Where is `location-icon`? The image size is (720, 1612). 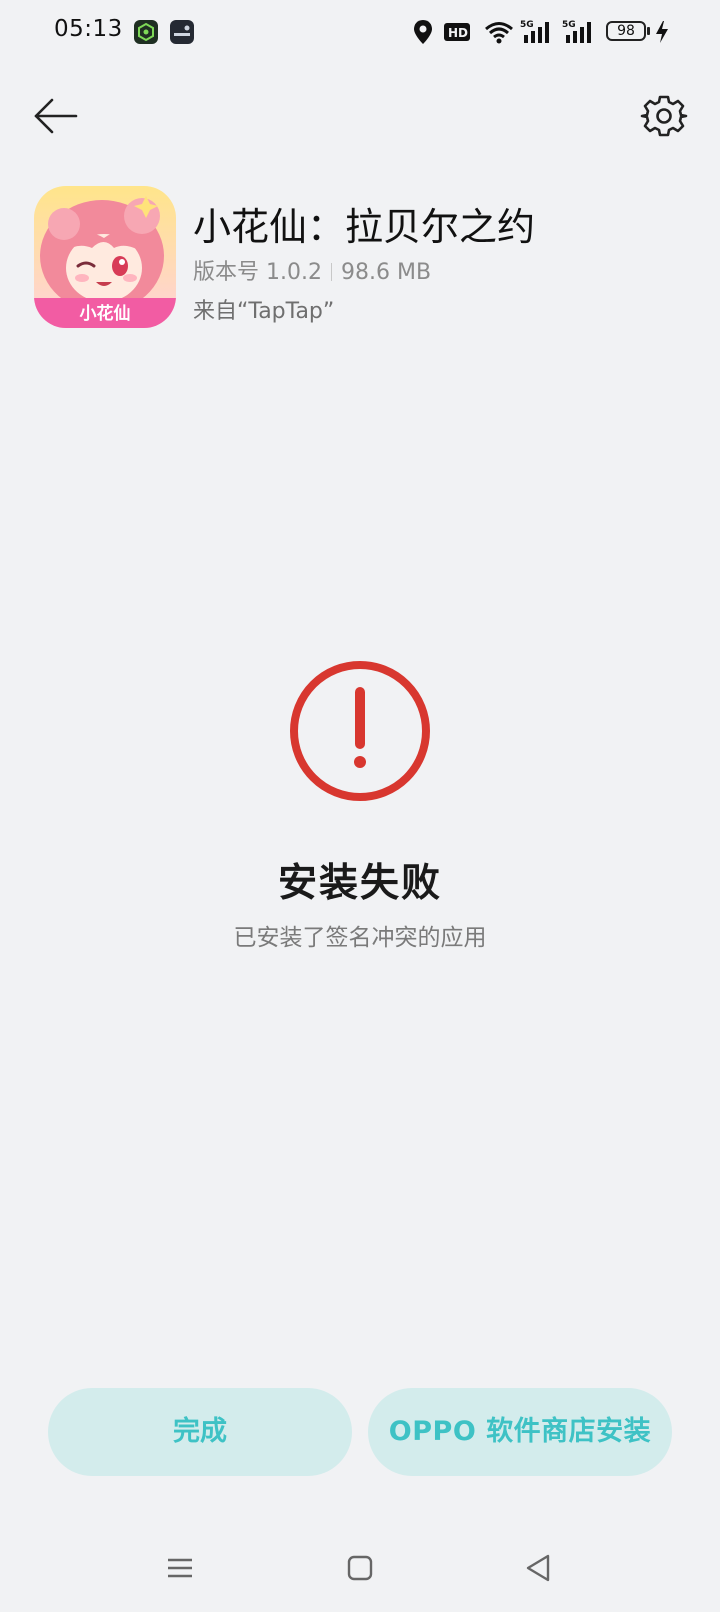
location-icon is located at coordinates (423, 32).